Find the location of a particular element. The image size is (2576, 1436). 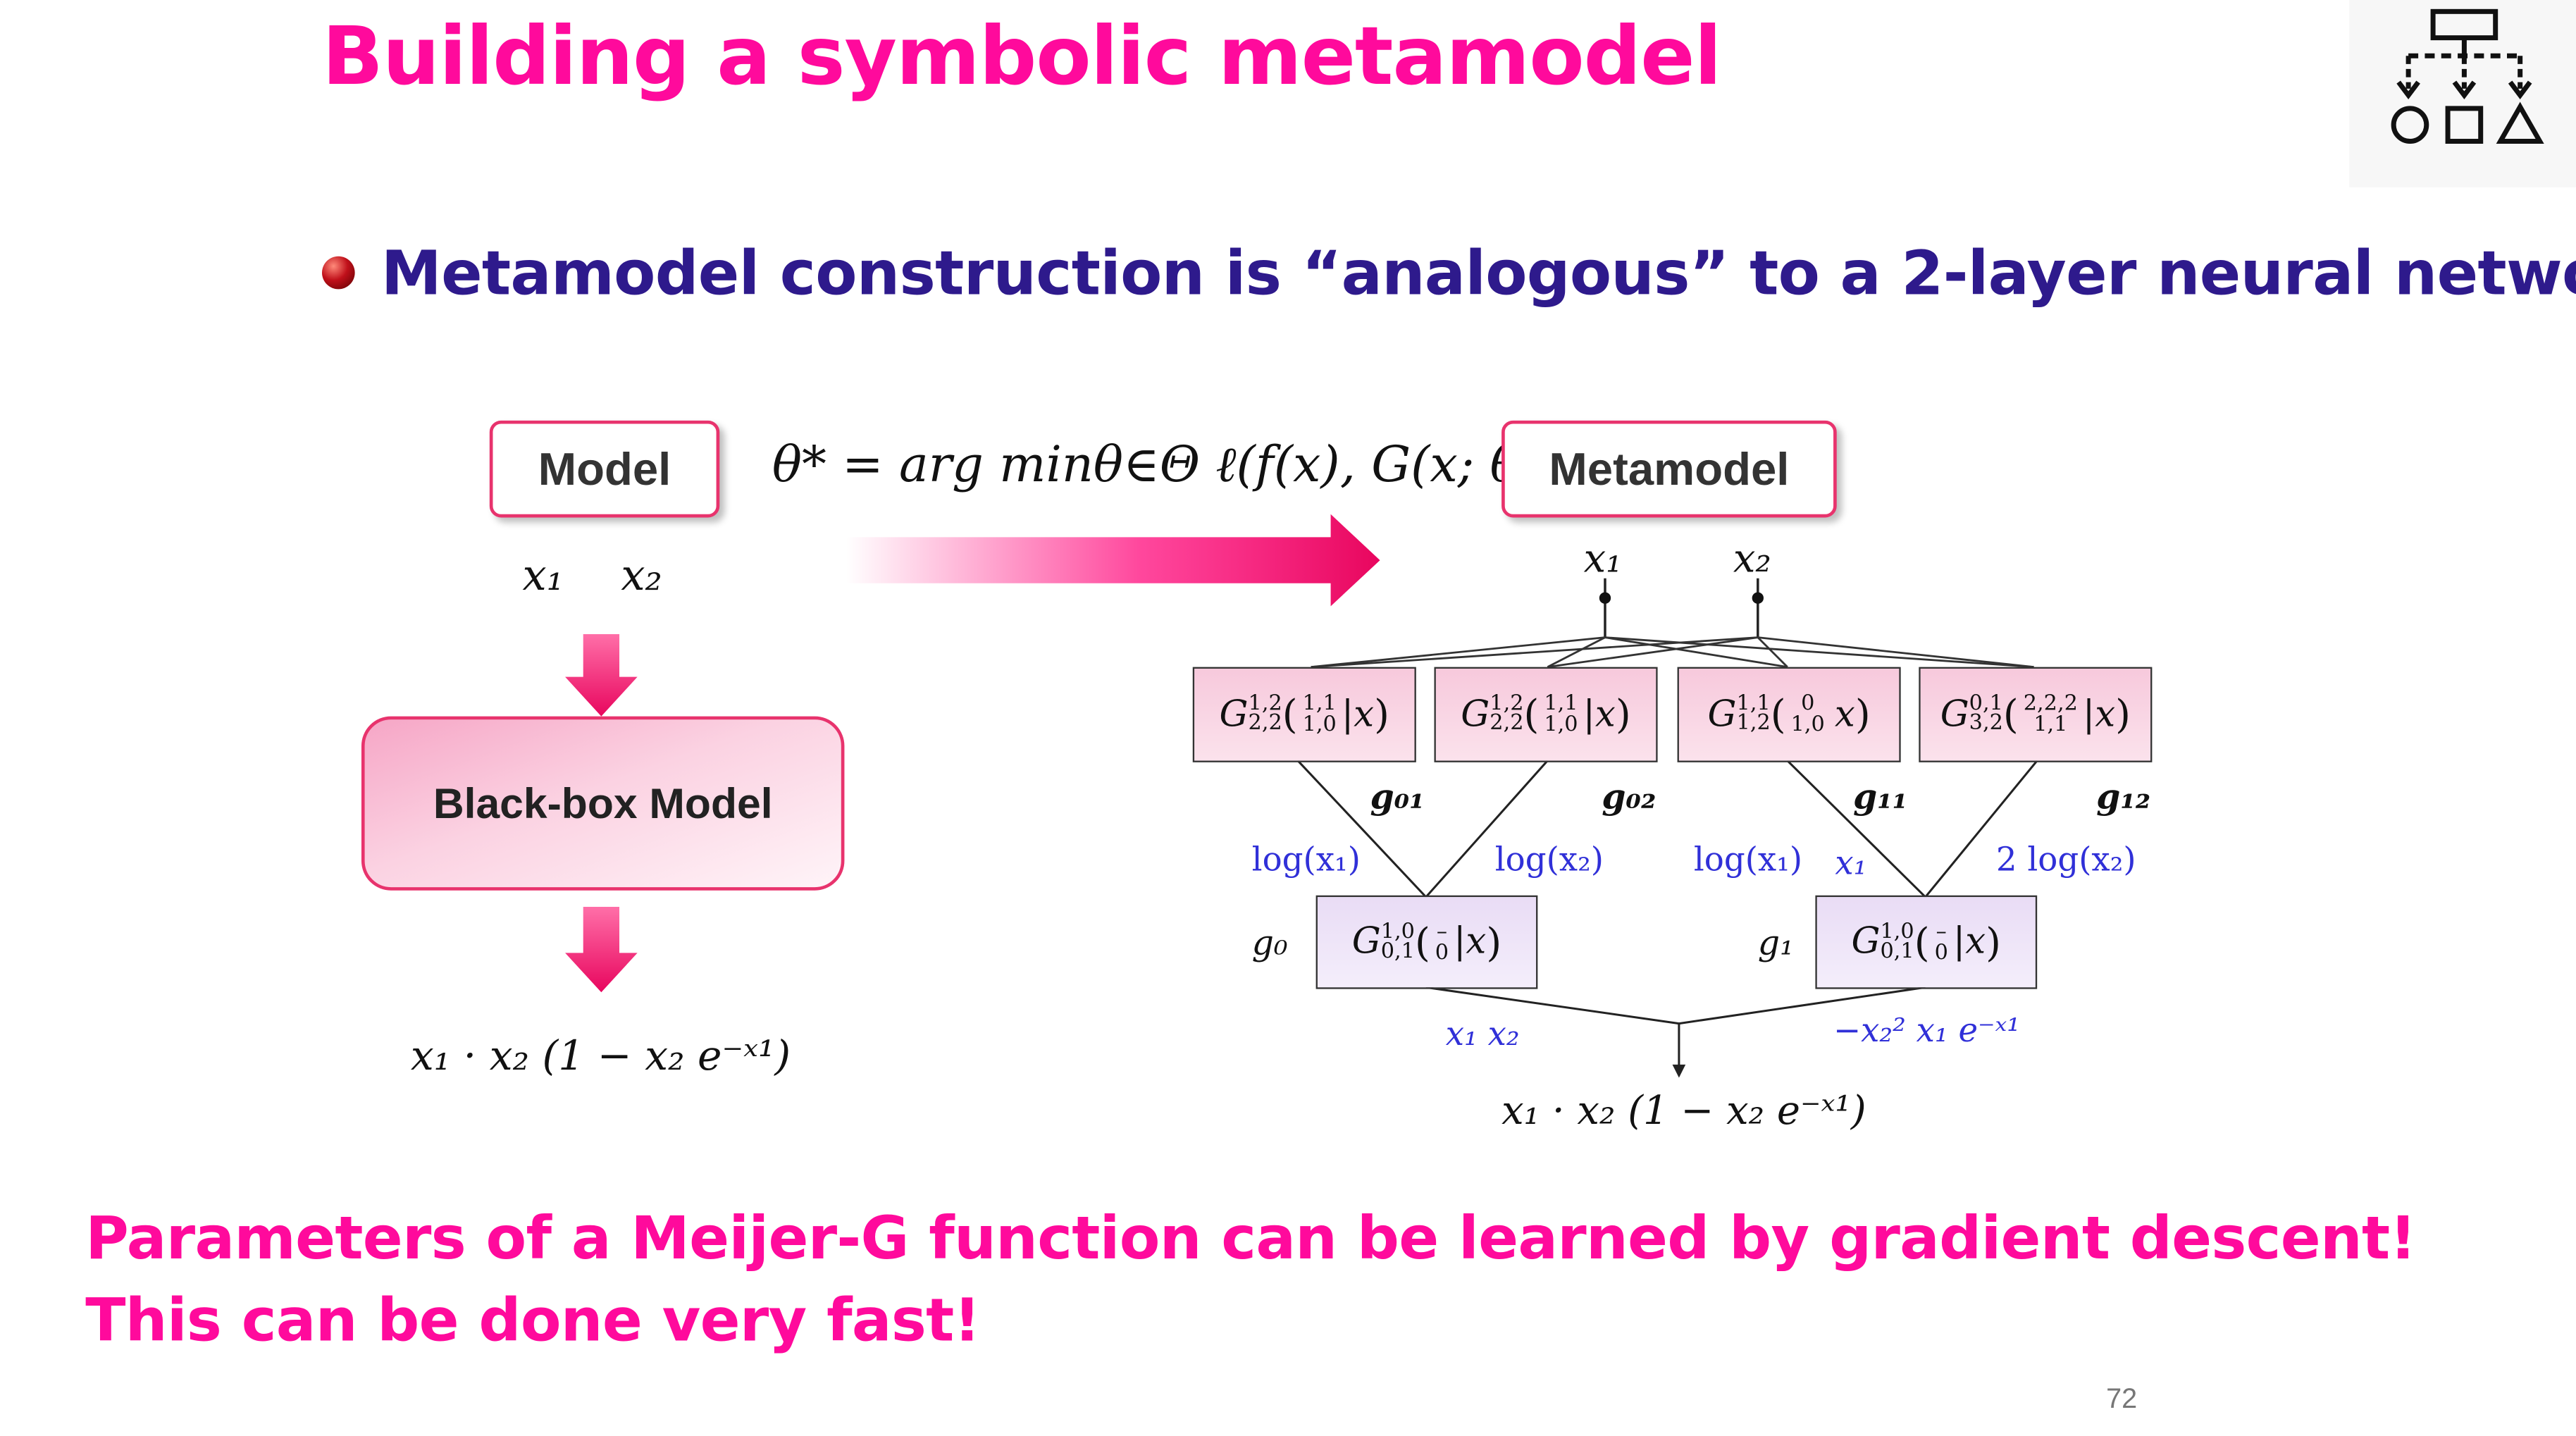

edge-label-x1: x₁ is located at coordinates (1851, 863).